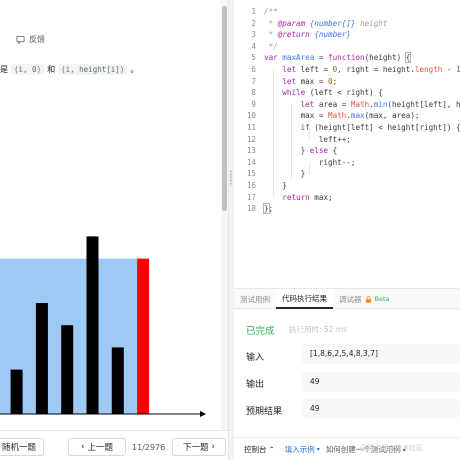 This screenshot has width=460, height=460. Describe the element at coordinates (251, 116) in the screenshot. I see `line-number: 10` at that location.